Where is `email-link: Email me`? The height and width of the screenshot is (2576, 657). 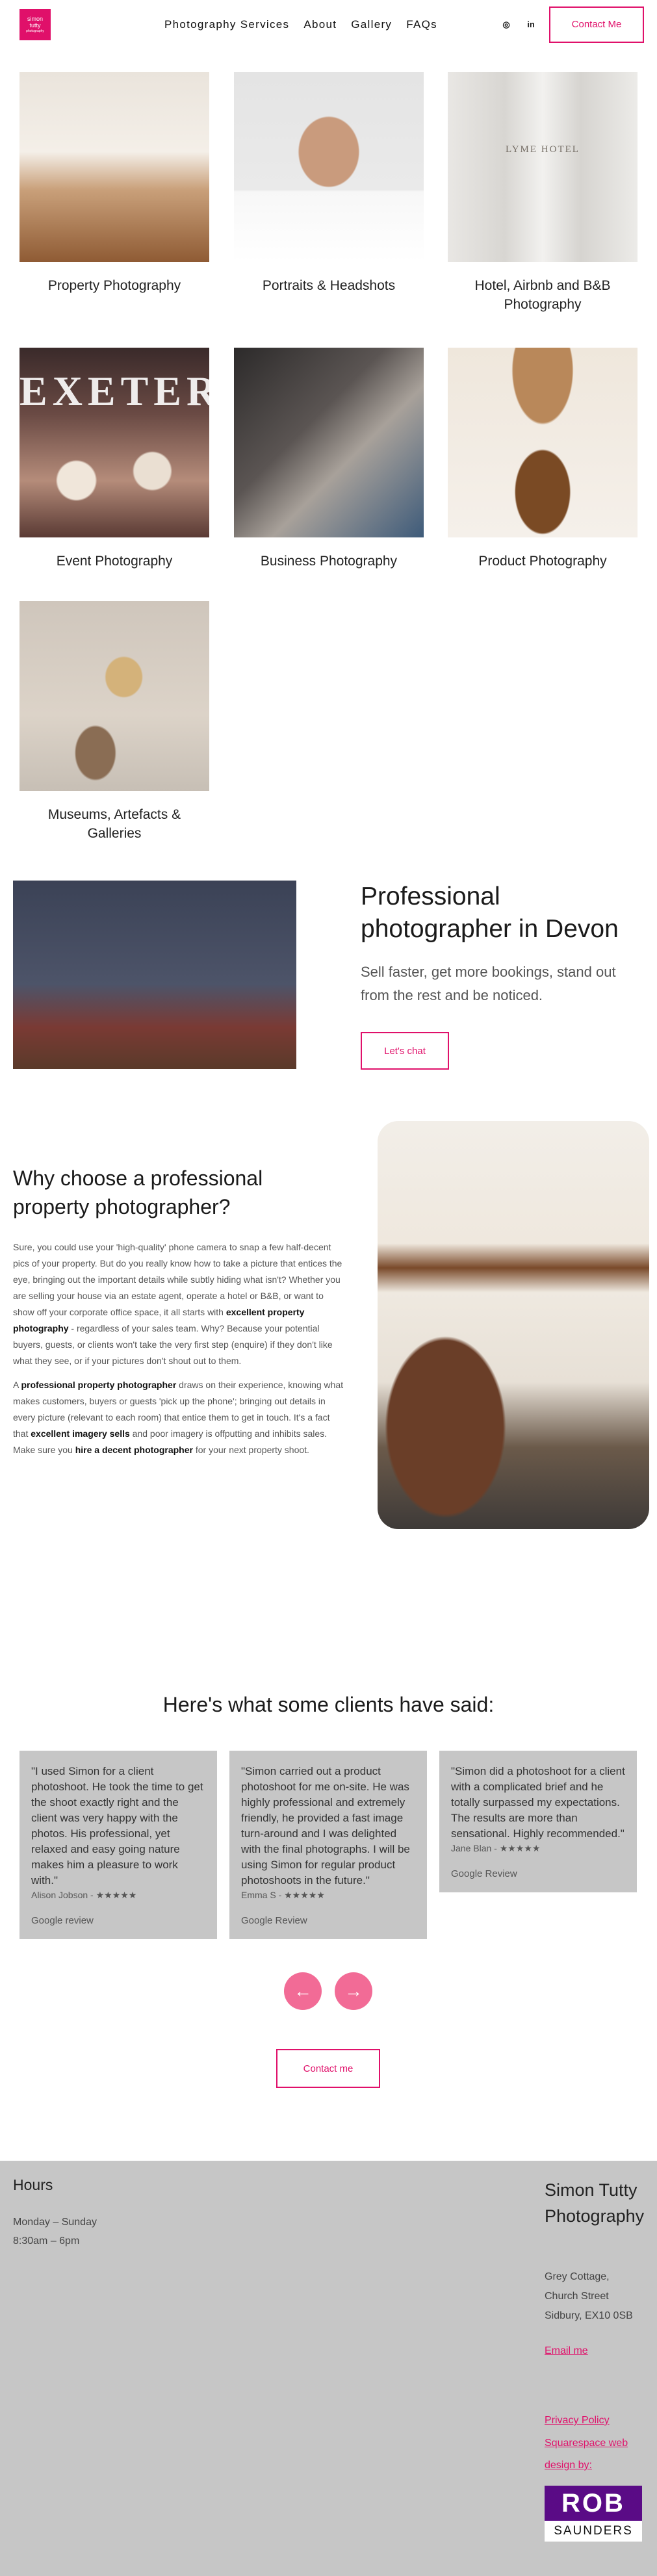 email-link: Email me is located at coordinates (566, 2351).